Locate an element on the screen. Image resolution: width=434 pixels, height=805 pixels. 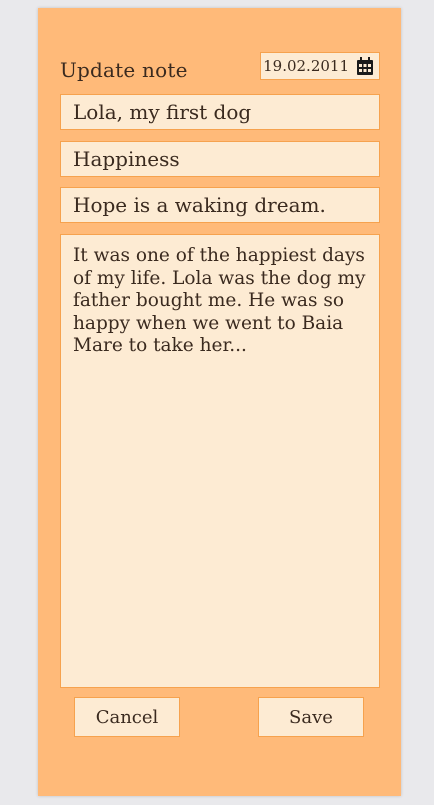
note-header: Update note 19.02.2011 is located at coordinates (220, 67).